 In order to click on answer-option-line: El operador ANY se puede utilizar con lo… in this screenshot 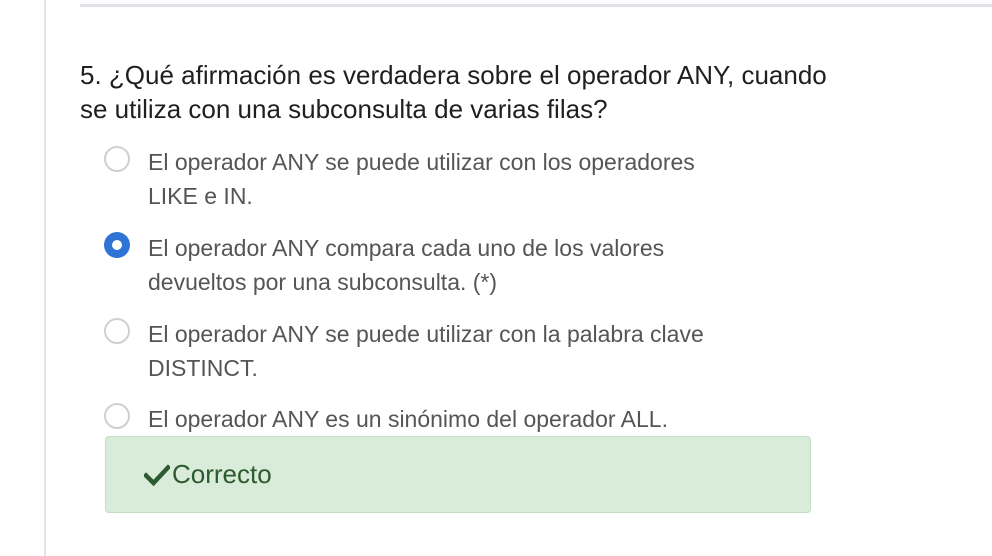, I will do `click(421, 162)`.